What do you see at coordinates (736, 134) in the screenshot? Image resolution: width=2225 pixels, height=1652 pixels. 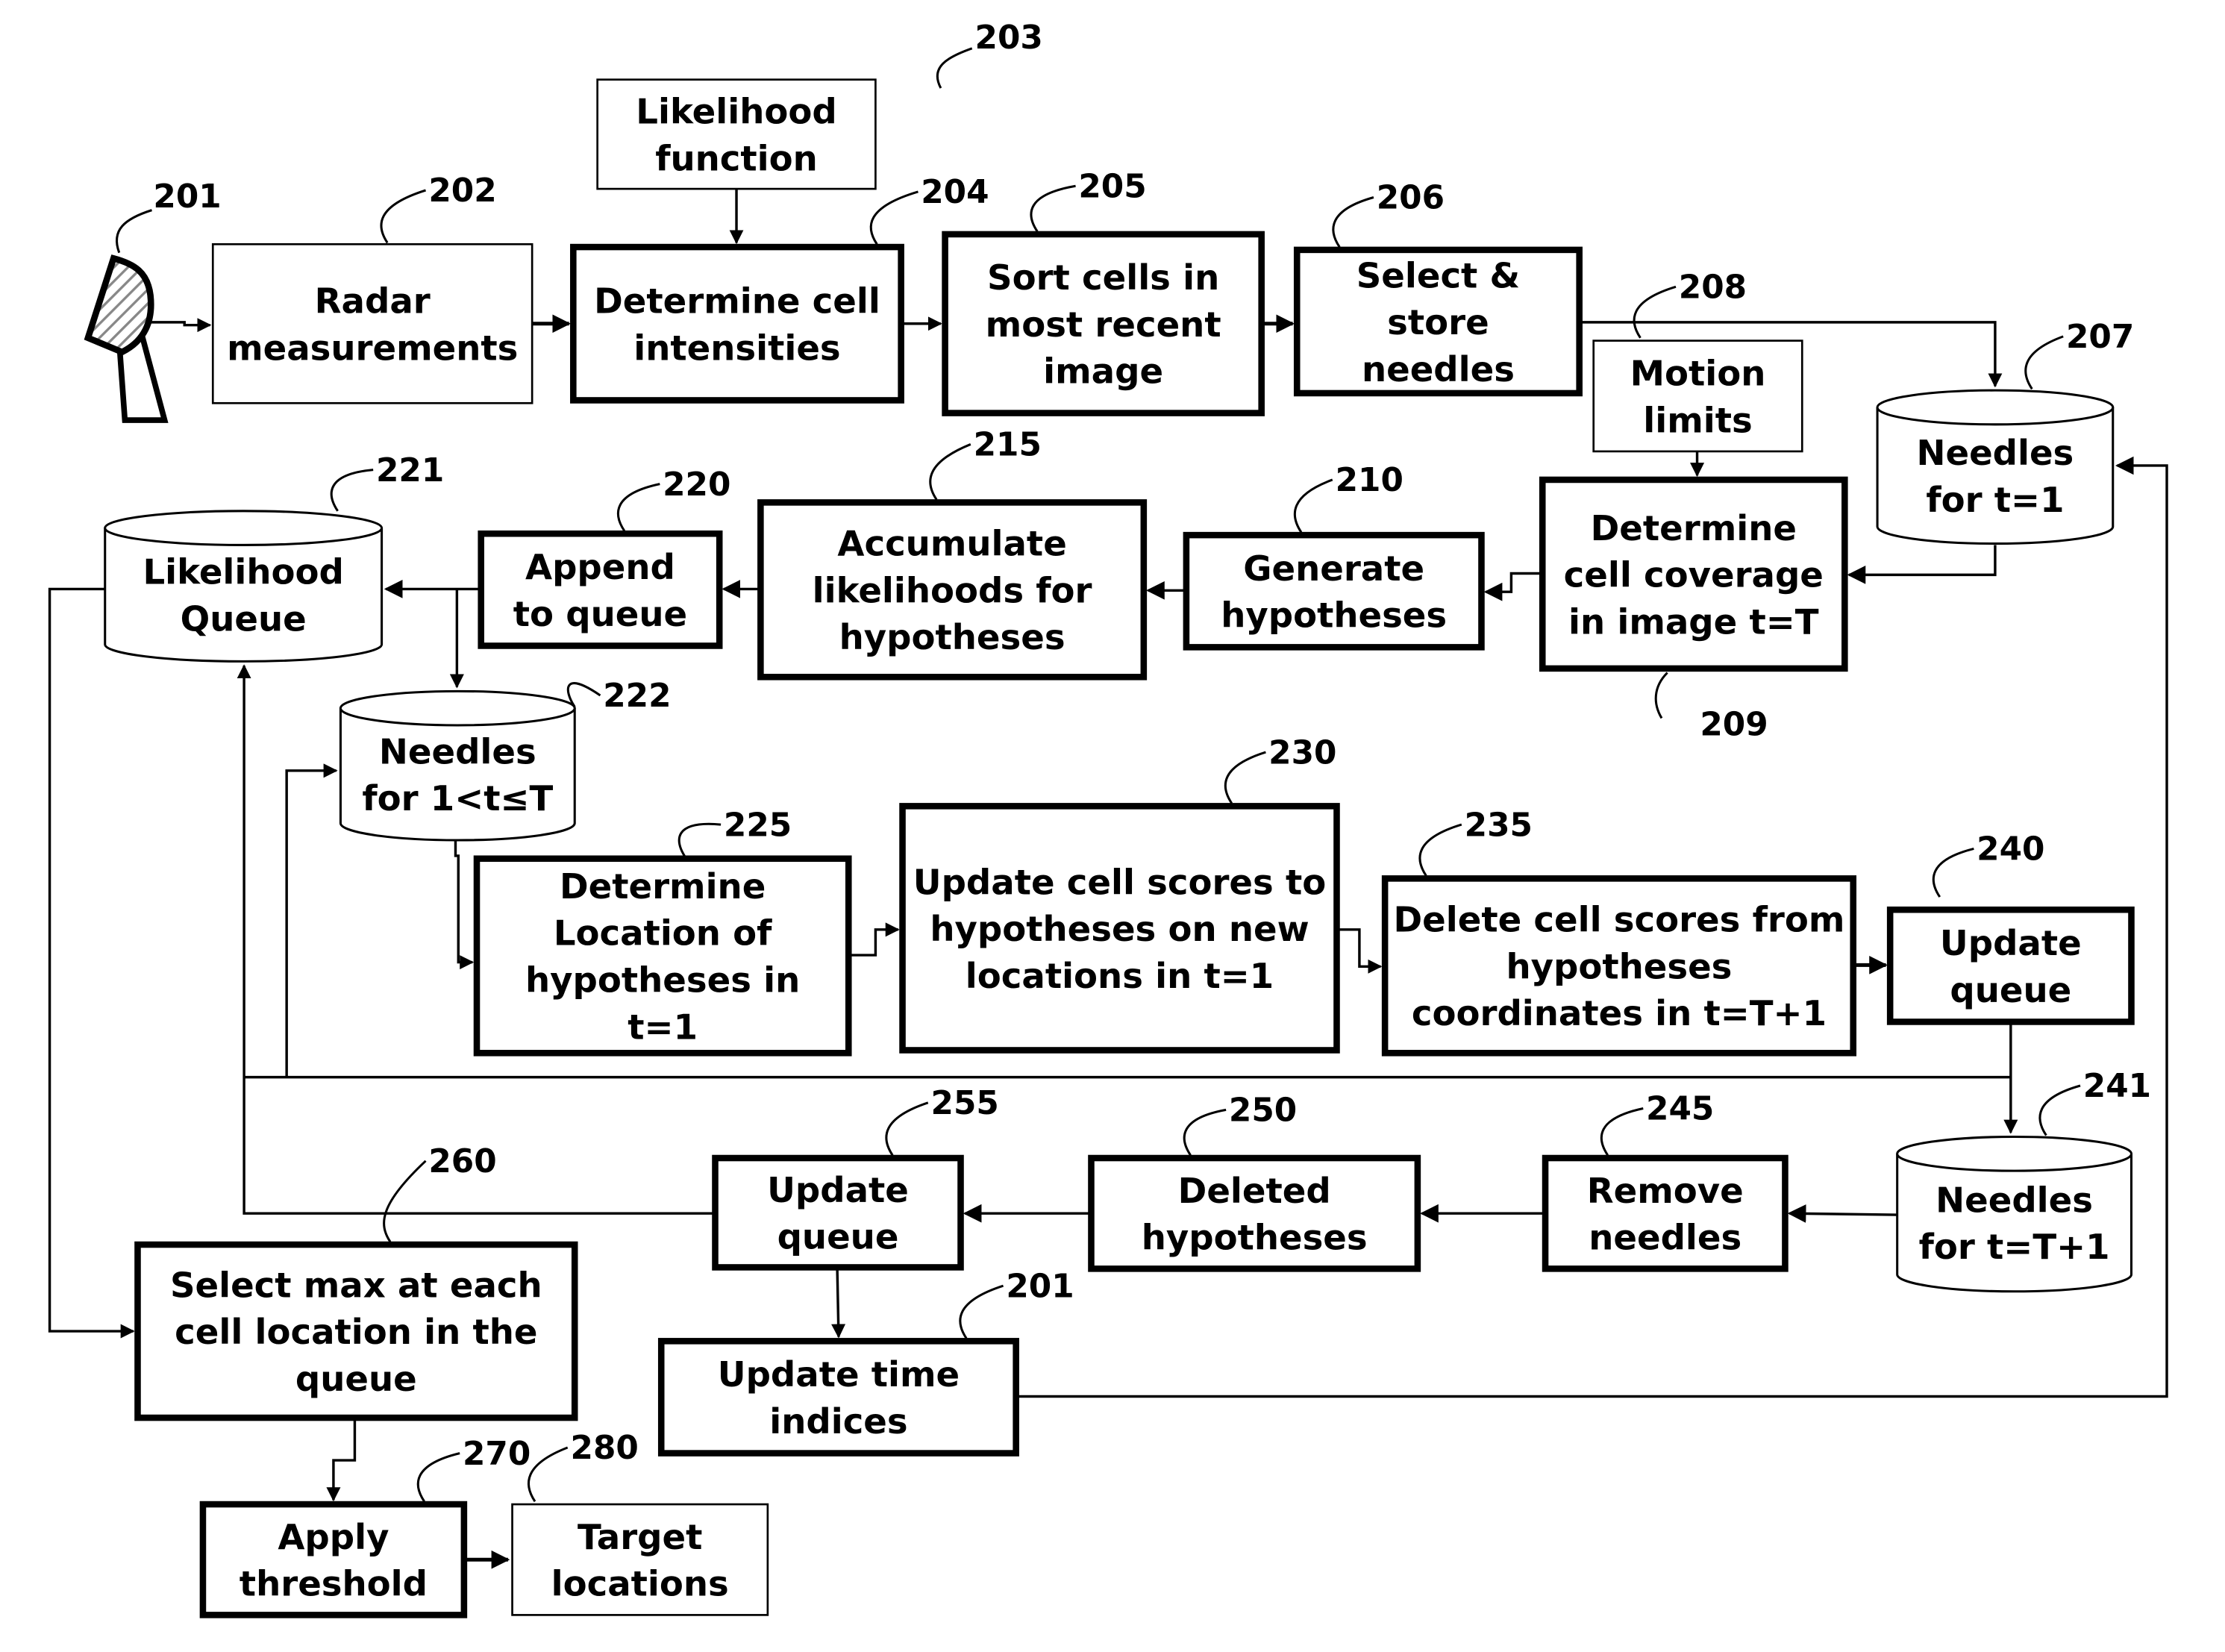 I see `node-likelihood-function: Likelihood function` at bounding box center [736, 134].